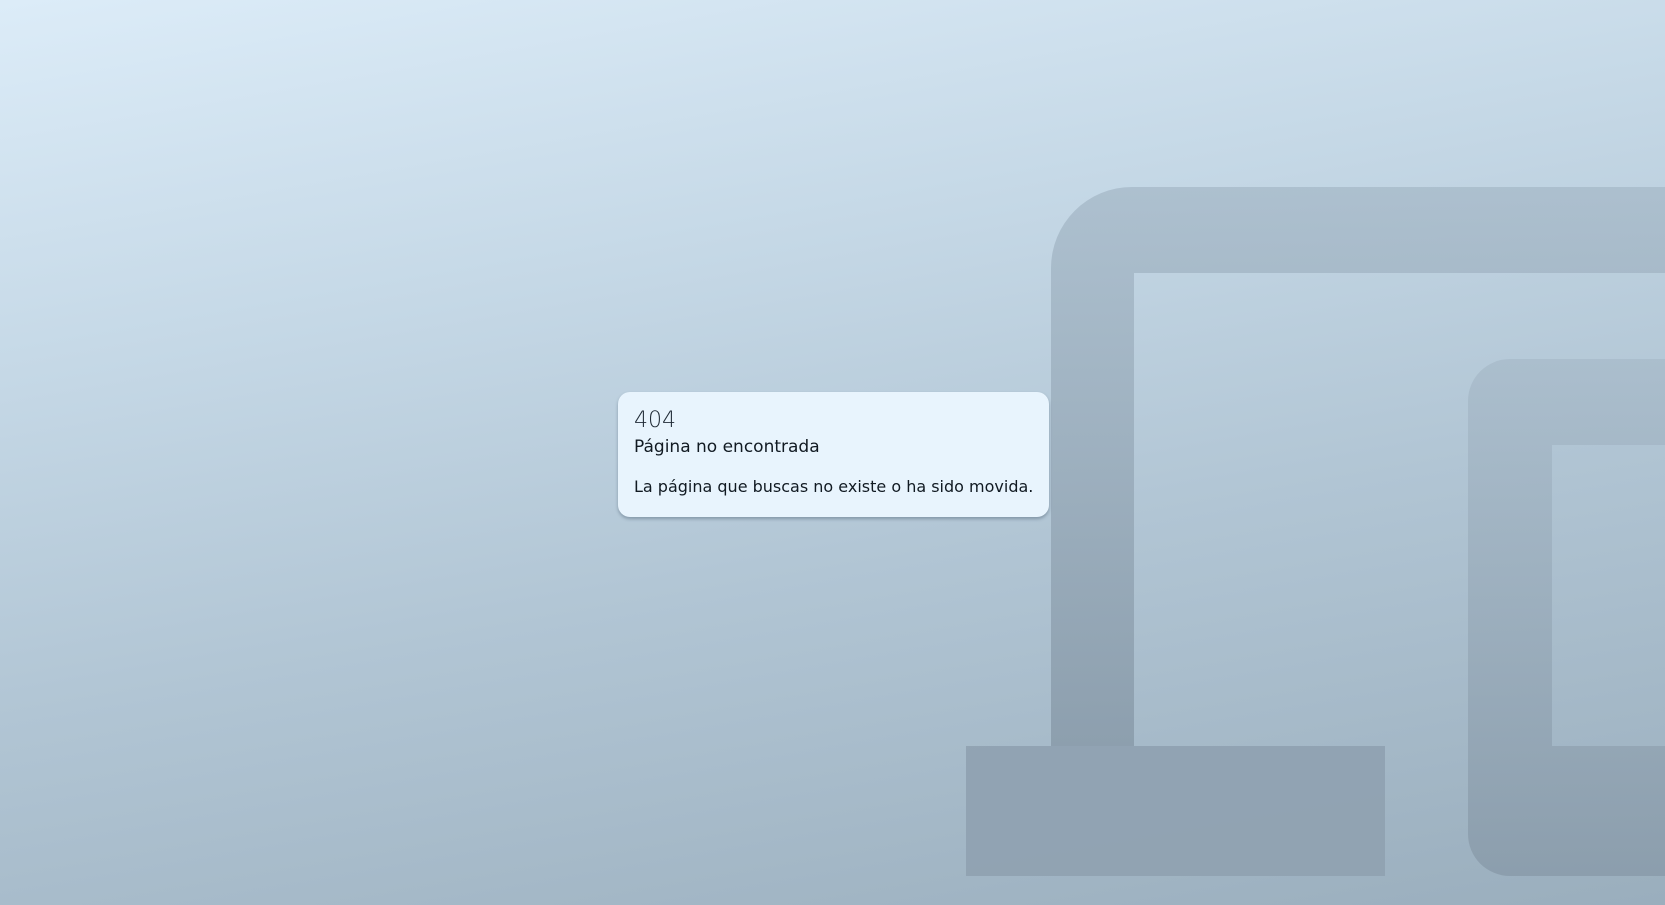  I want to click on error-title: Página no encontrada, so click(727, 447).